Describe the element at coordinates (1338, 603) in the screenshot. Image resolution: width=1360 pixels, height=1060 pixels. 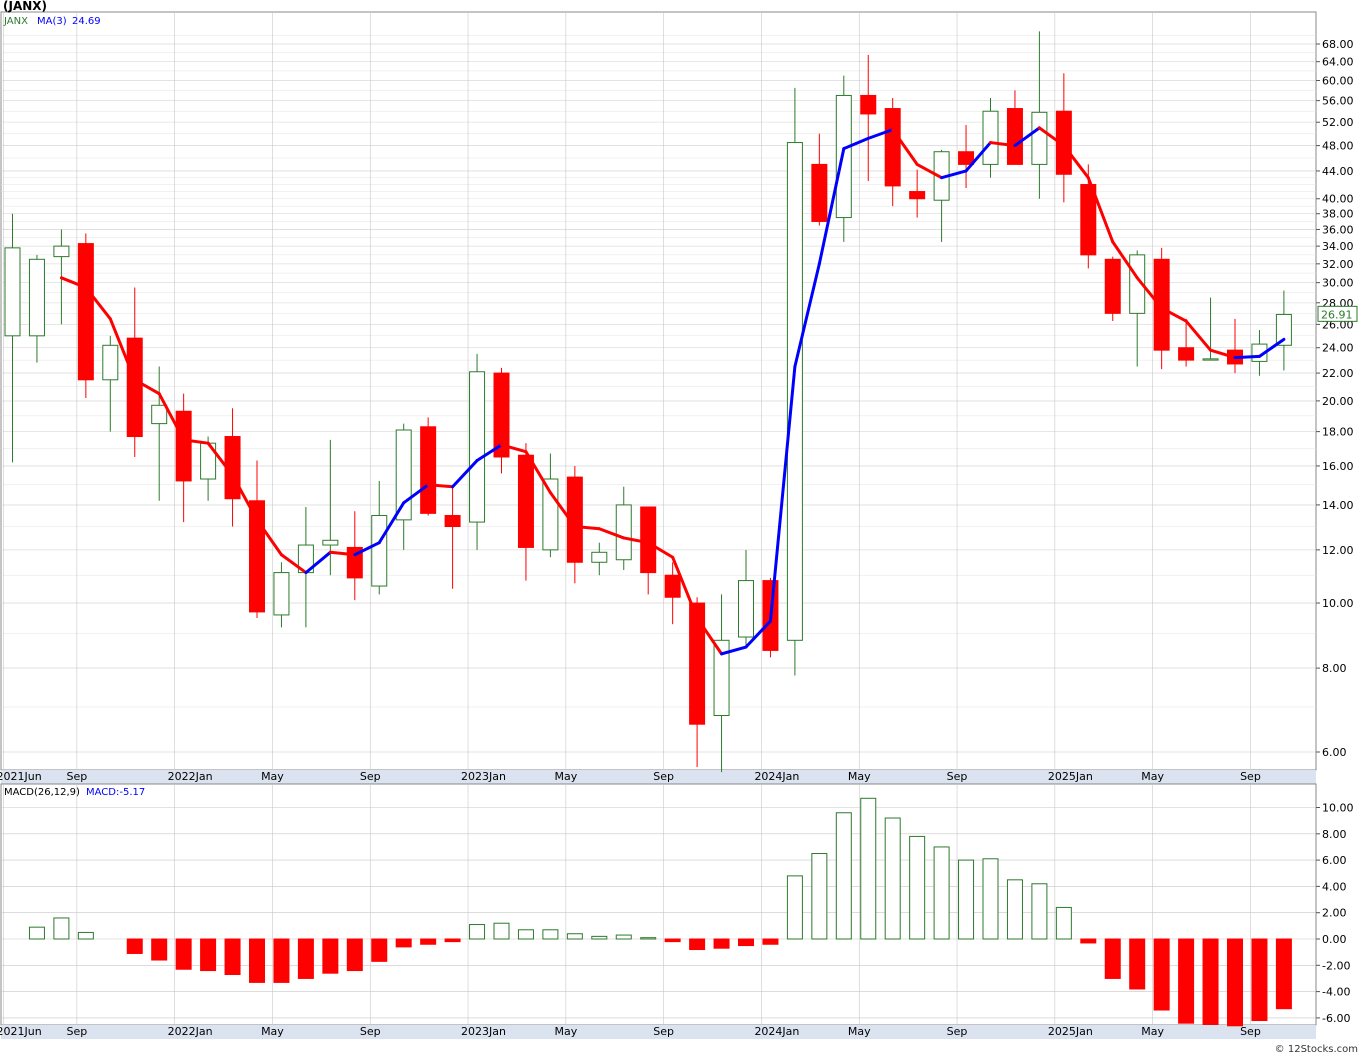
I see `price-tick-label: 10.00` at that location.